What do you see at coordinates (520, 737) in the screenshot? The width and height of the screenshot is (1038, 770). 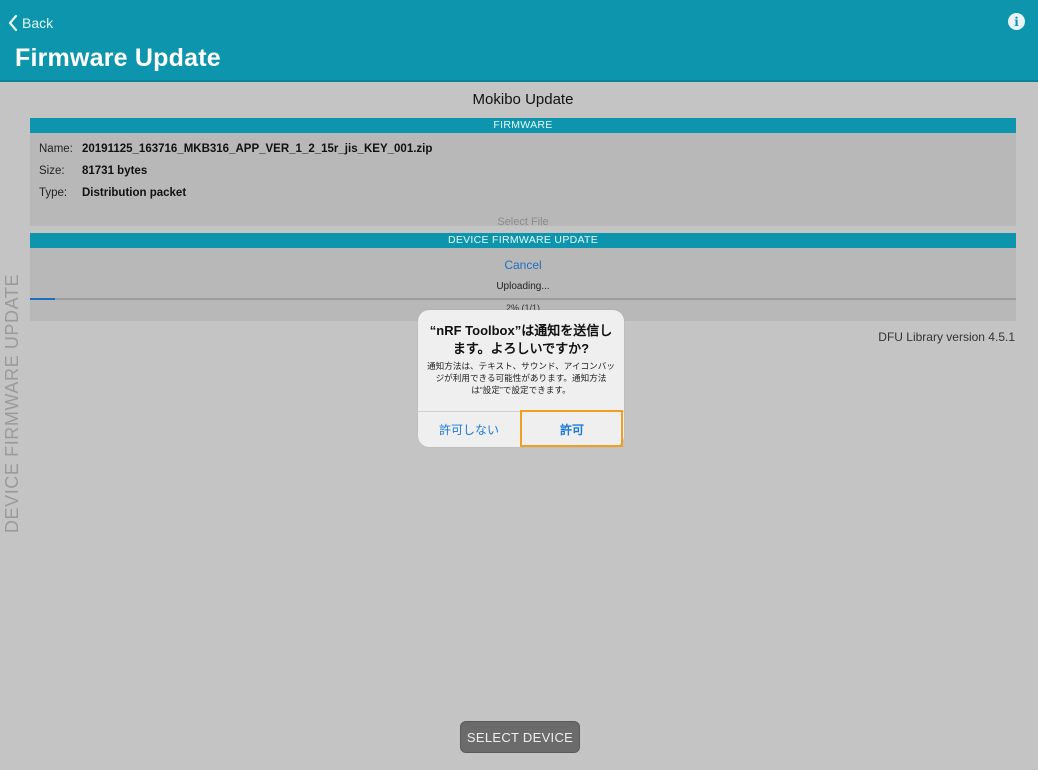 I see `select-device-button: SELECT DEVICE` at bounding box center [520, 737].